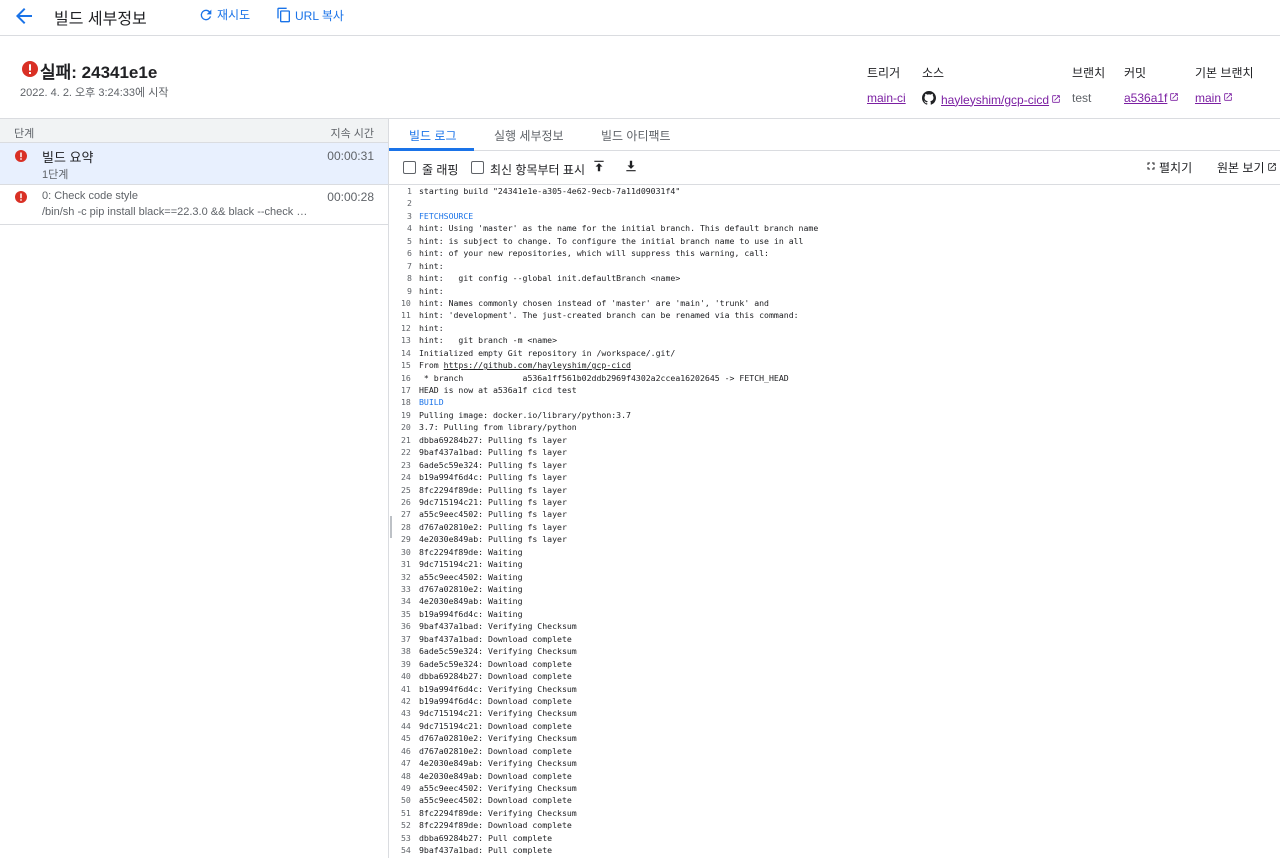 This screenshot has width=1280, height=858. Describe the element at coordinates (409, 253) in the screenshot. I see `log-line-number: 6` at that location.